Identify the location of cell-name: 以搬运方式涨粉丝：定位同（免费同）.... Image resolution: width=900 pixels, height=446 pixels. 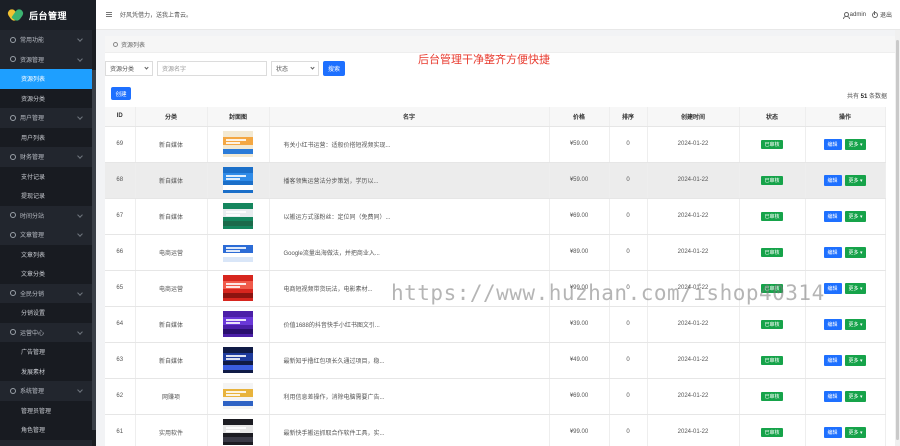
(409, 216).